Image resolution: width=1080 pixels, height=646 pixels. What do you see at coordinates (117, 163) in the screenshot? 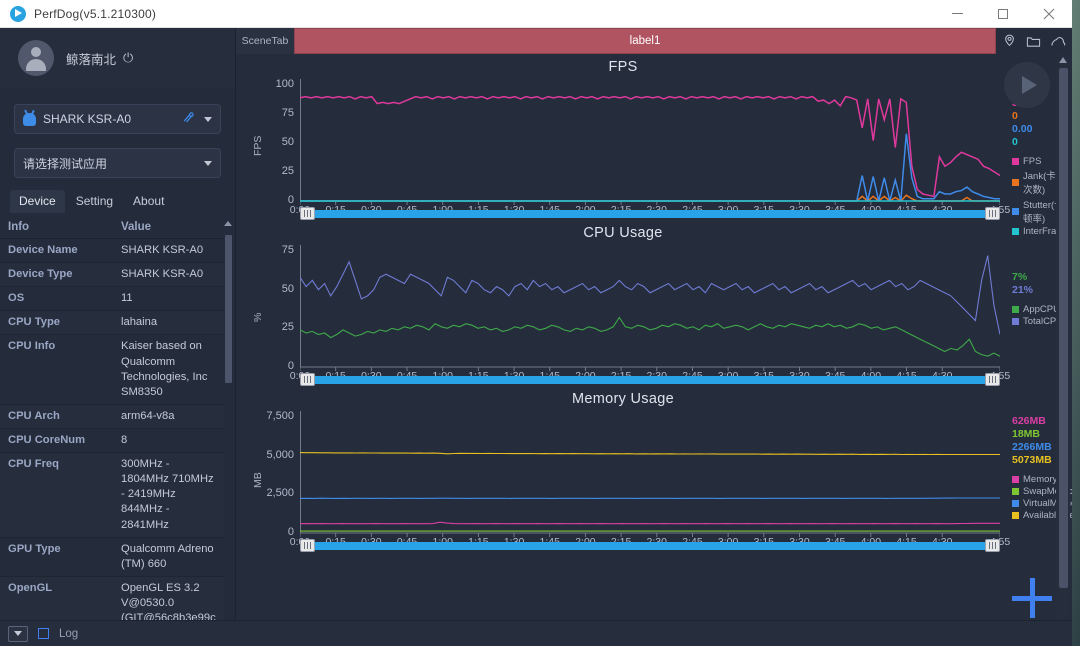
I see `app-select: 请选择测试应用` at bounding box center [117, 163].